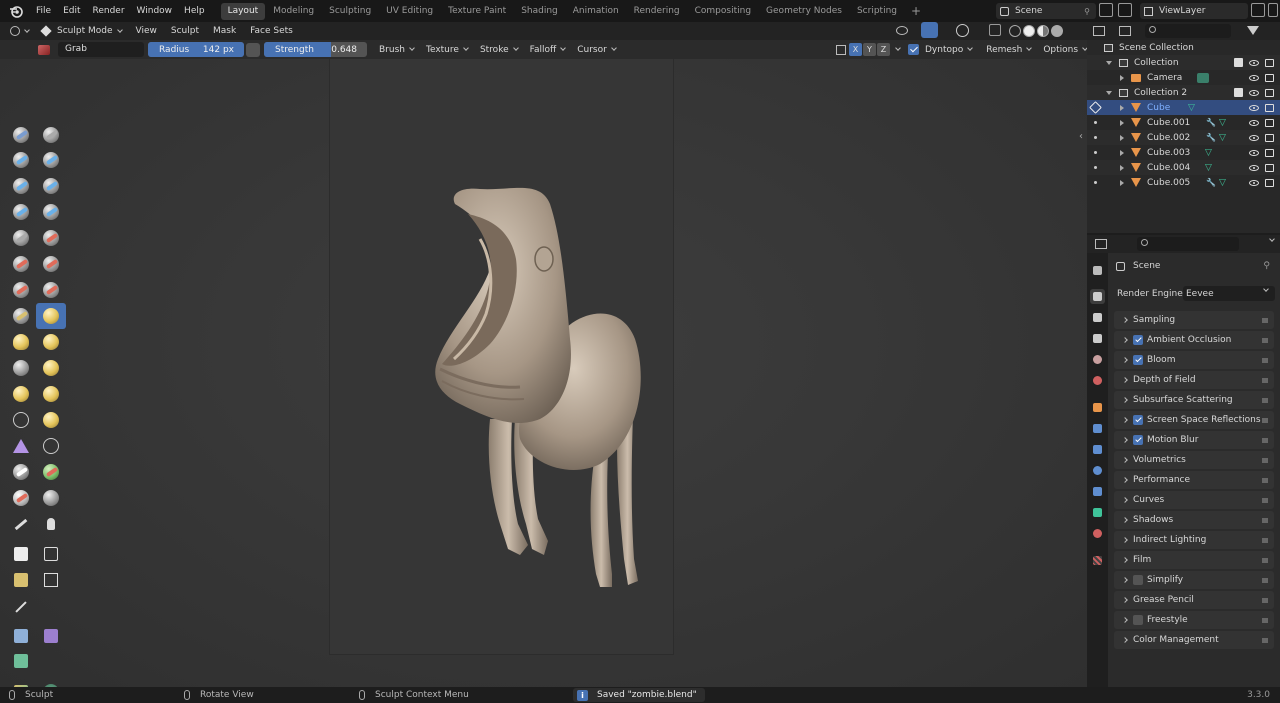  What do you see at coordinates (51, 683) in the screenshot?
I see `mask-by-color-tool` at bounding box center [51, 683].